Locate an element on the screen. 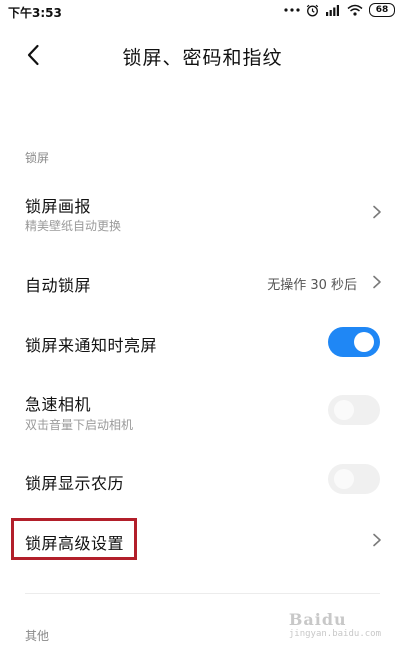 The height and width of the screenshot is (659, 405). header: 锁屏、密码和指纹 is located at coordinates (202, 56).